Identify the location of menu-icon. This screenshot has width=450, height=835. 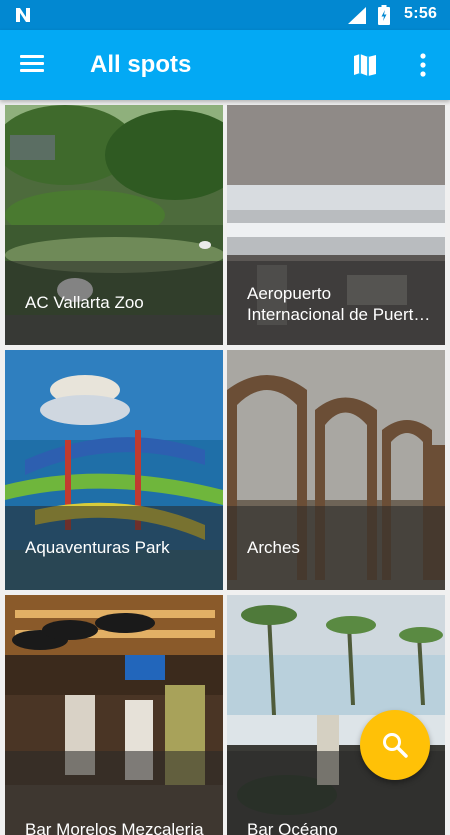
(35, 63).